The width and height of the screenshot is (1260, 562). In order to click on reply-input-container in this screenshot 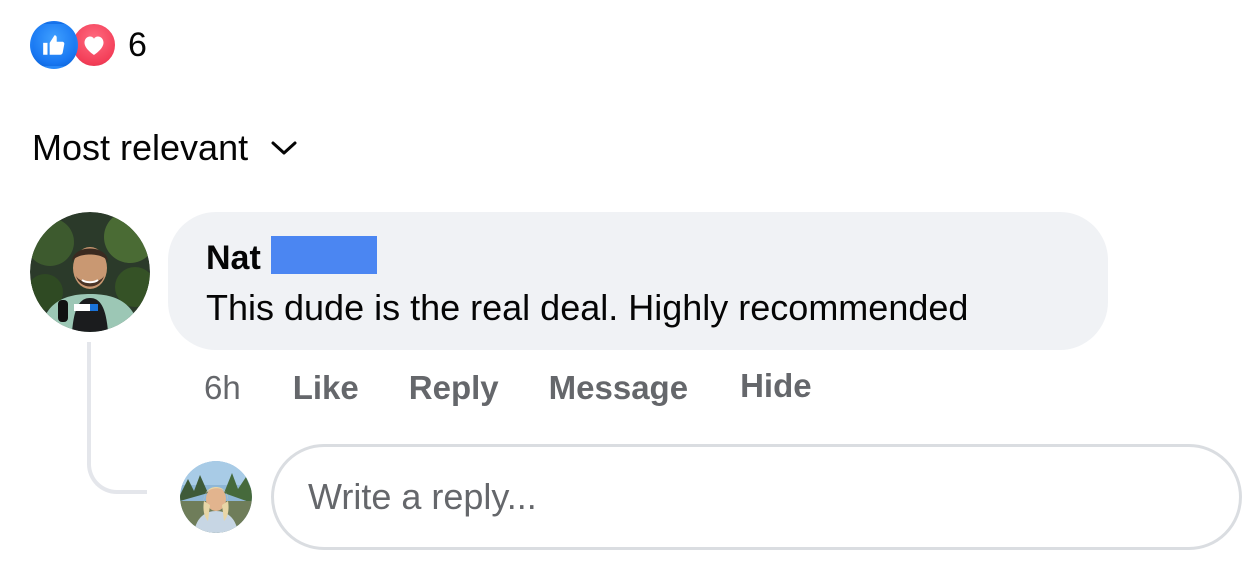, I will do `click(756, 497)`.